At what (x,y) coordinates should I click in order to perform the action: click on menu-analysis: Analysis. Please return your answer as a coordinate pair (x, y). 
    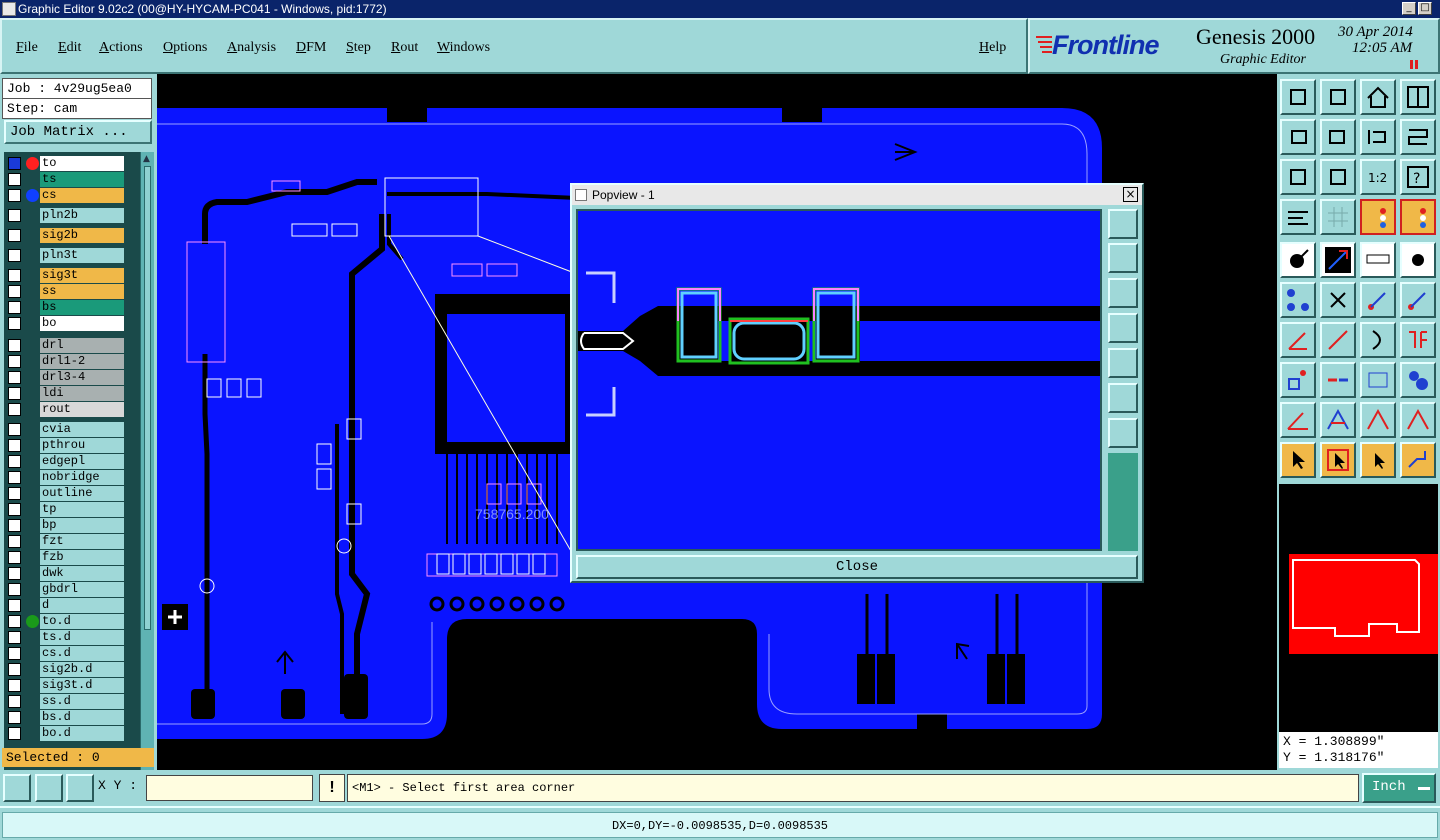
    Looking at the image, I should click on (251, 48).